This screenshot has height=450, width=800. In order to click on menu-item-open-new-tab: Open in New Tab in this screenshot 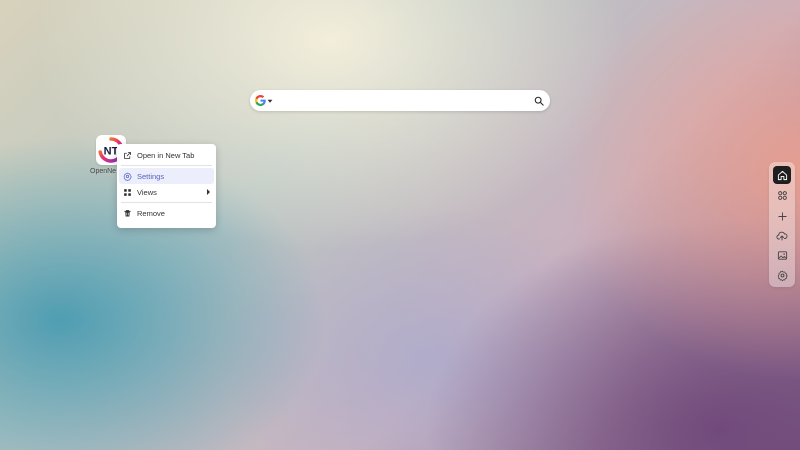, I will do `click(166, 155)`.